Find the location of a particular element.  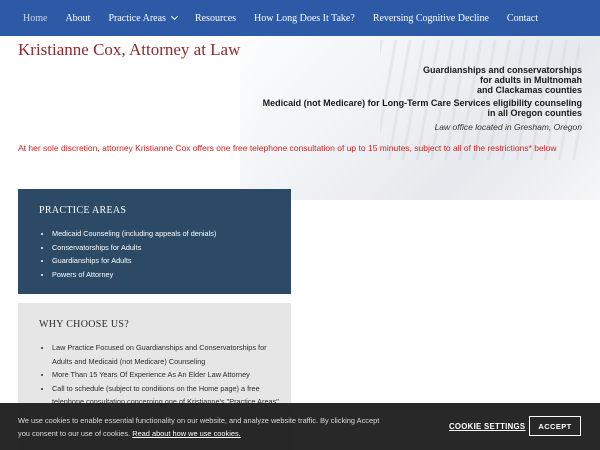

list-item: Conservatorships for Adults is located at coordinates (134, 248).